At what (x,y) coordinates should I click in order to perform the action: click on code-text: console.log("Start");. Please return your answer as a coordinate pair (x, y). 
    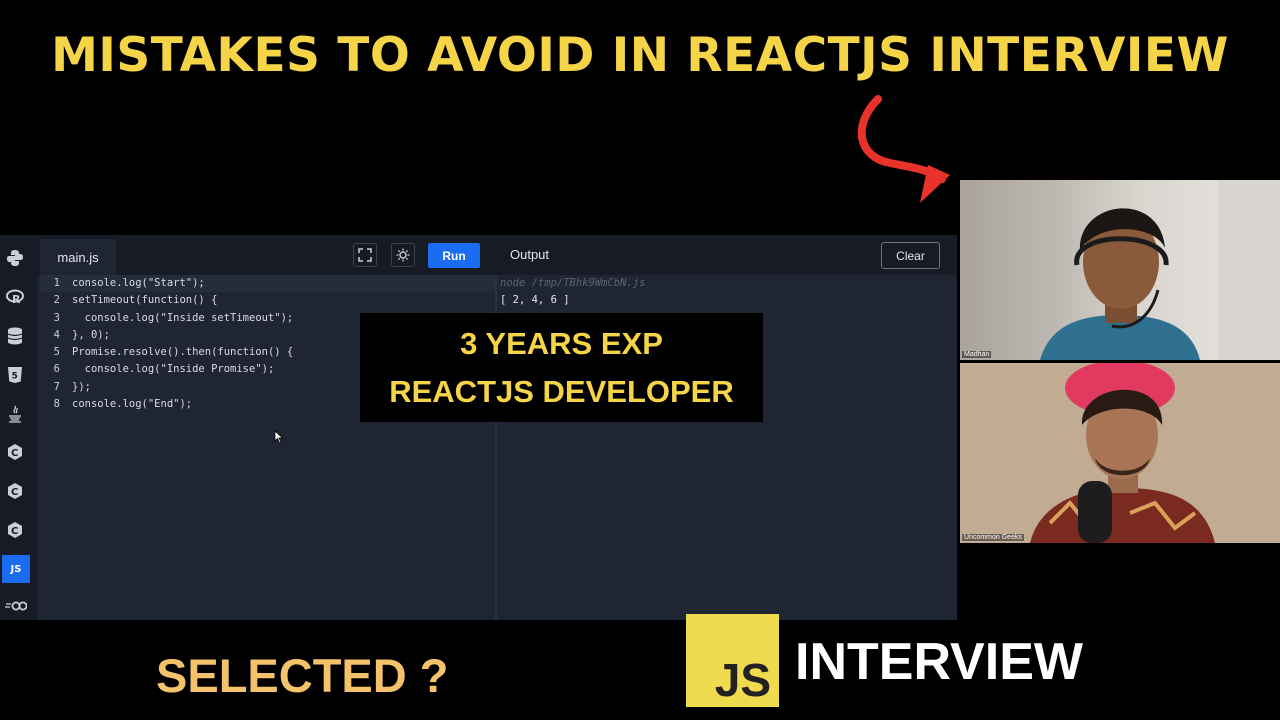
    Looking at the image, I should click on (138, 283).